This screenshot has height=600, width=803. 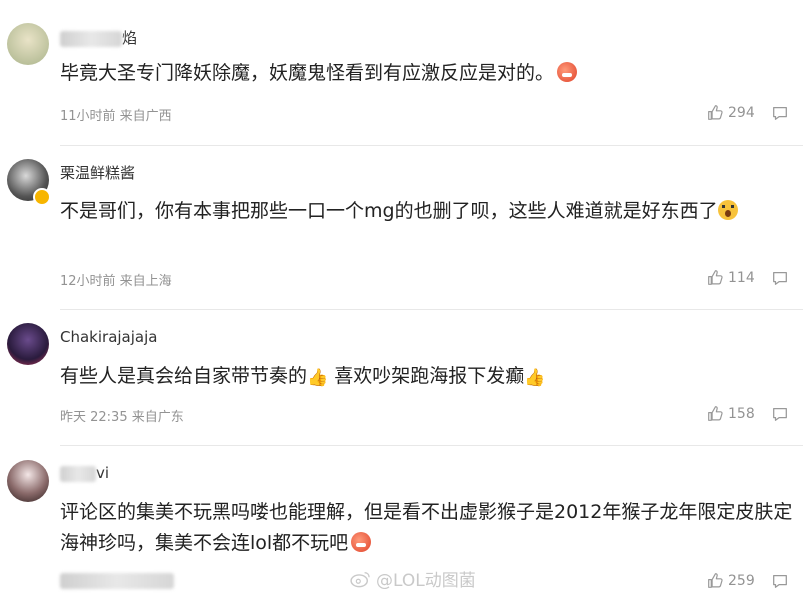 I want to click on like-count: 294, so click(x=741, y=112).